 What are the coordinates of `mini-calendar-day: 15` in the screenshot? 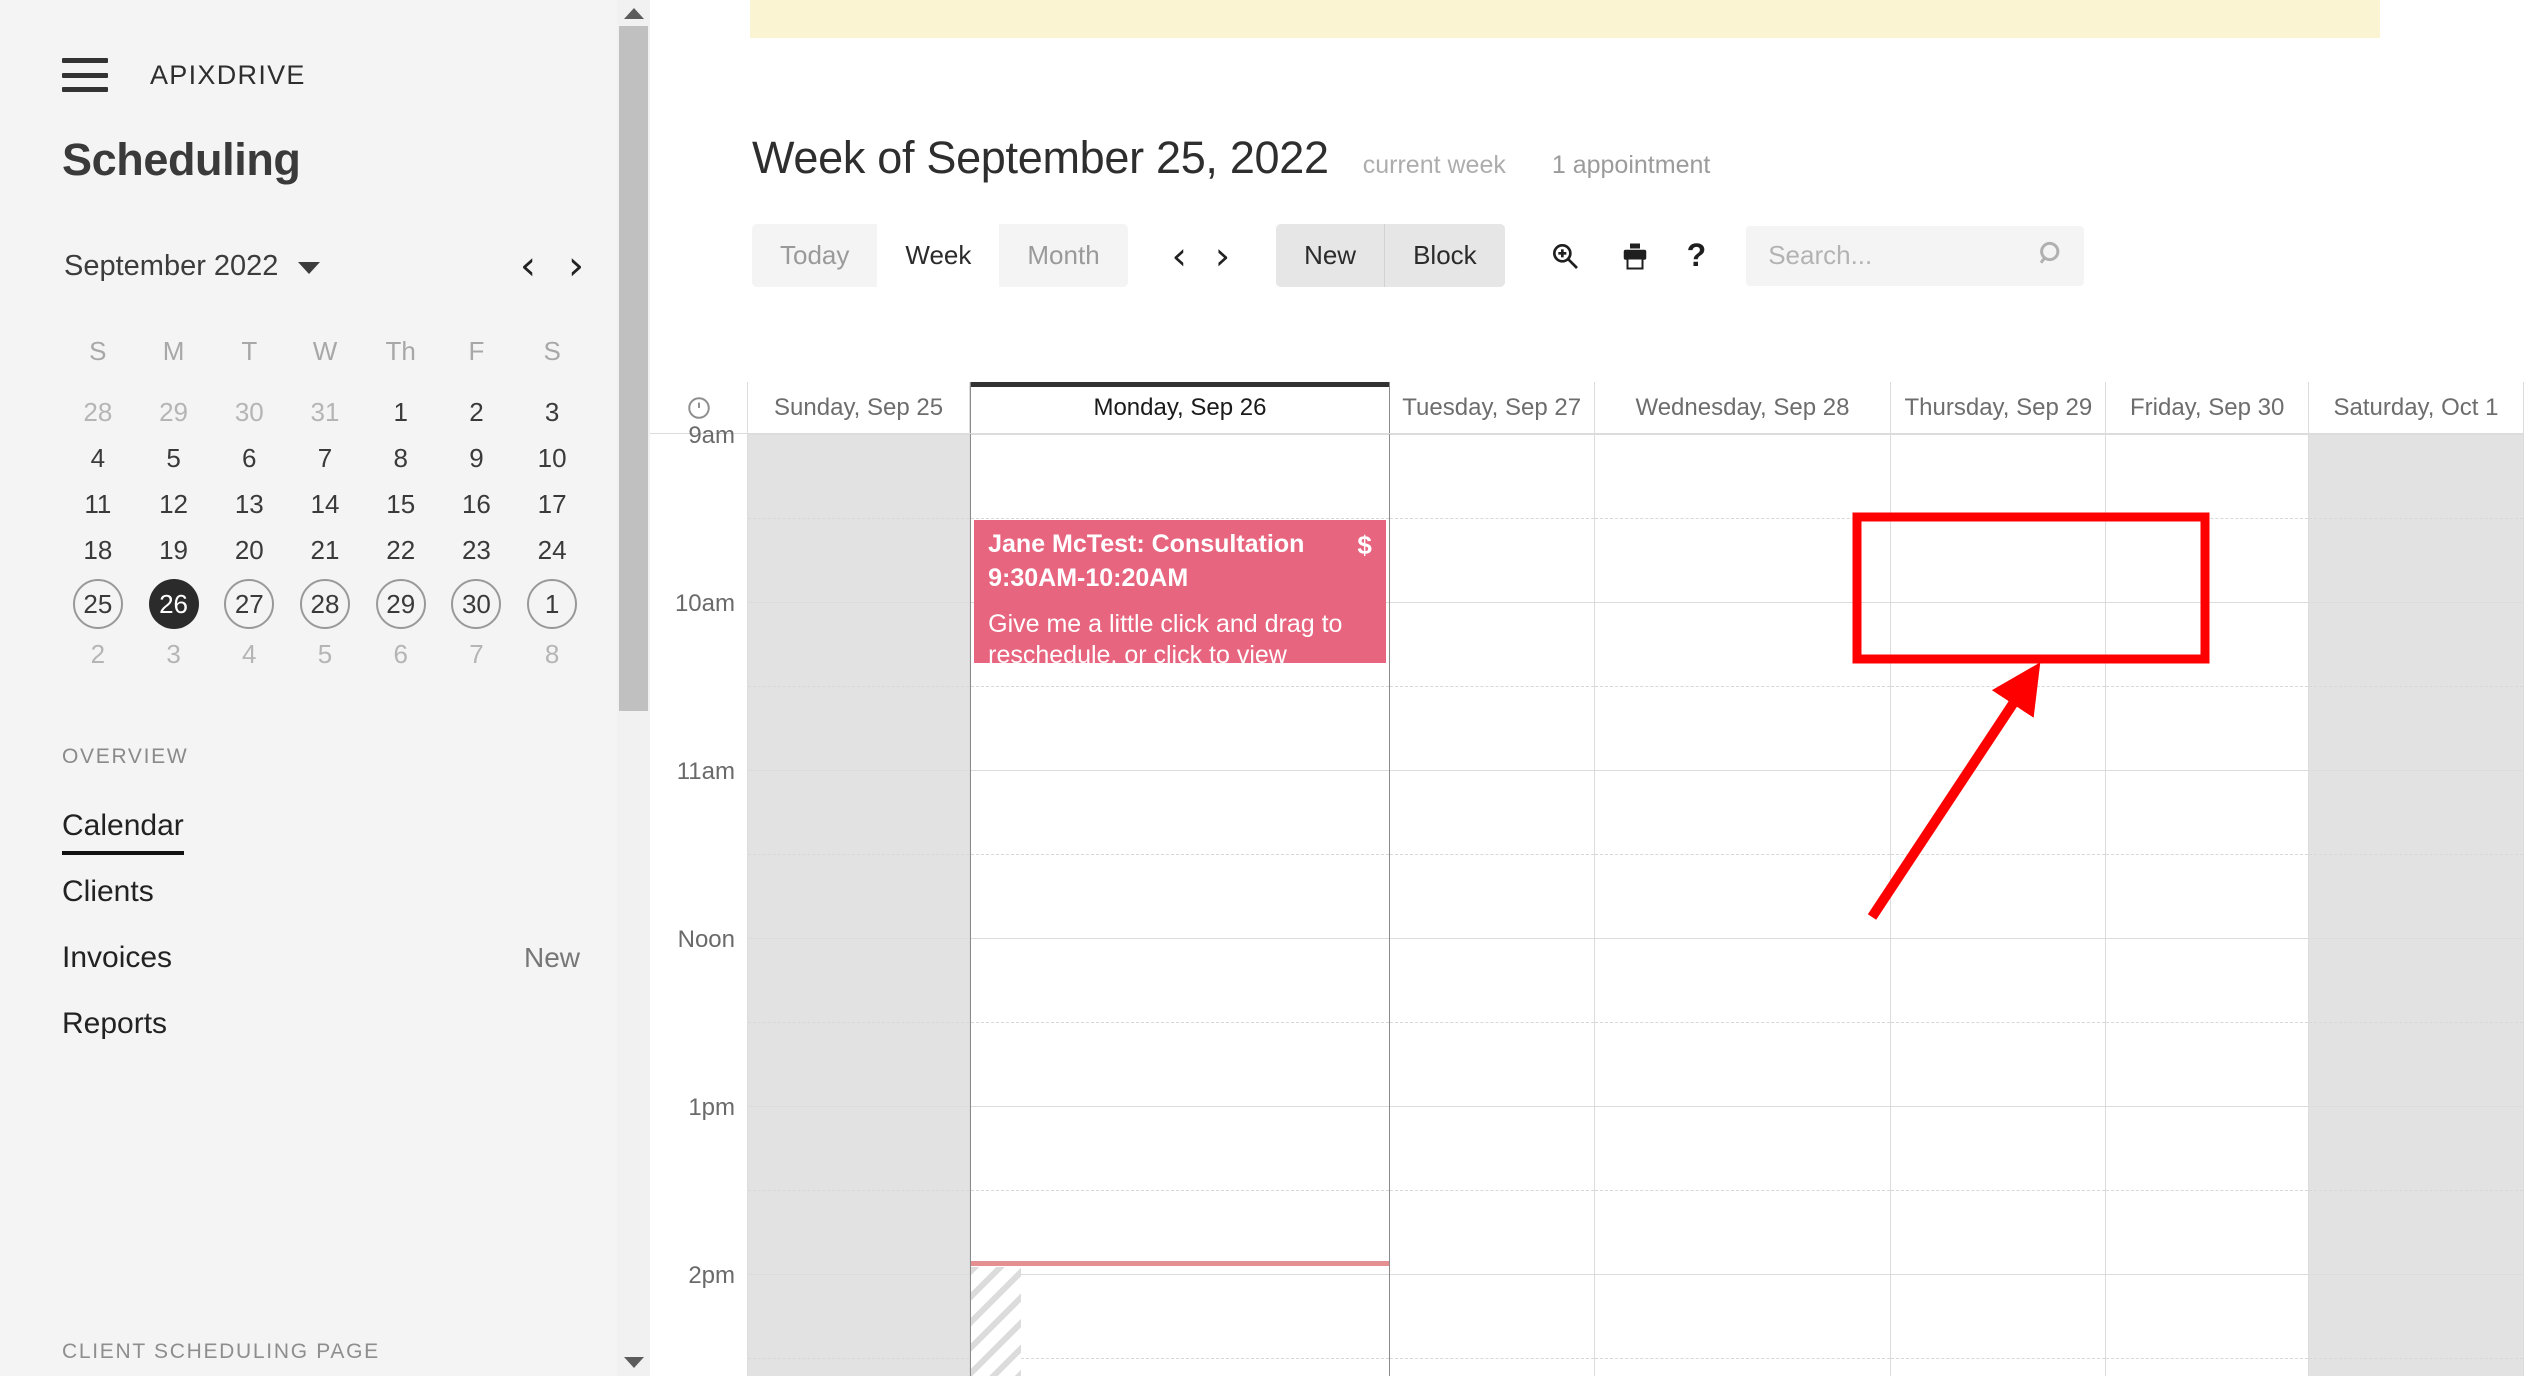 It's located at (401, 504).